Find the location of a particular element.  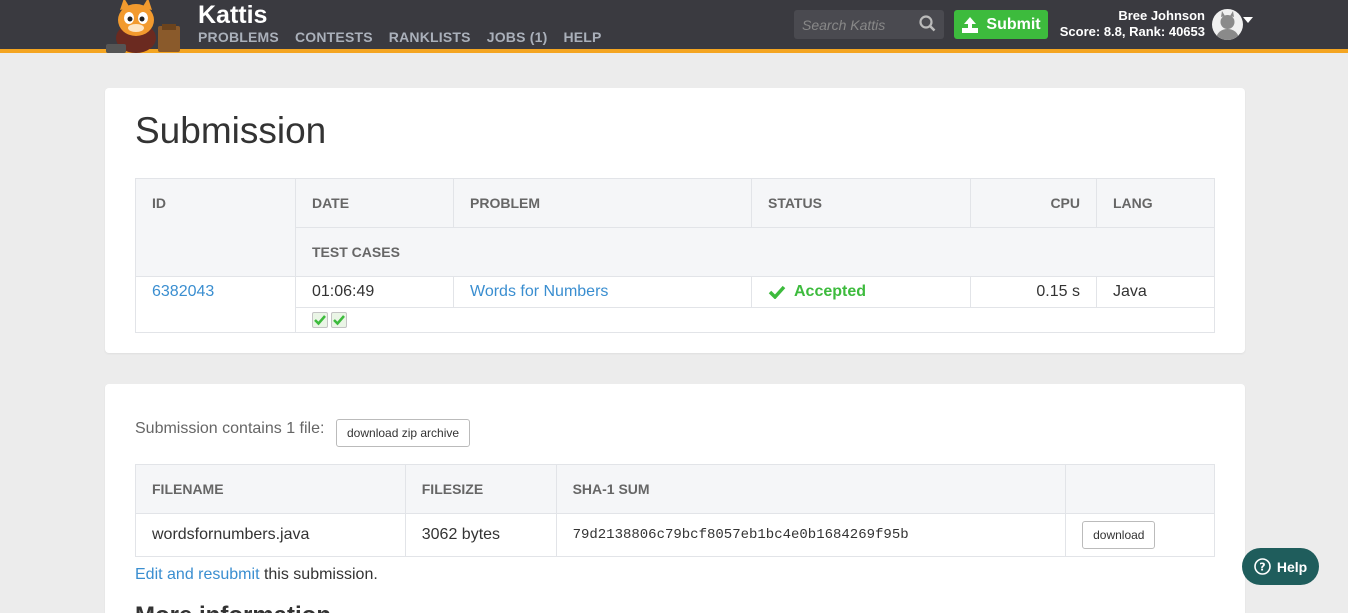

caret-down-icon is located at coordinates (1248, 20).